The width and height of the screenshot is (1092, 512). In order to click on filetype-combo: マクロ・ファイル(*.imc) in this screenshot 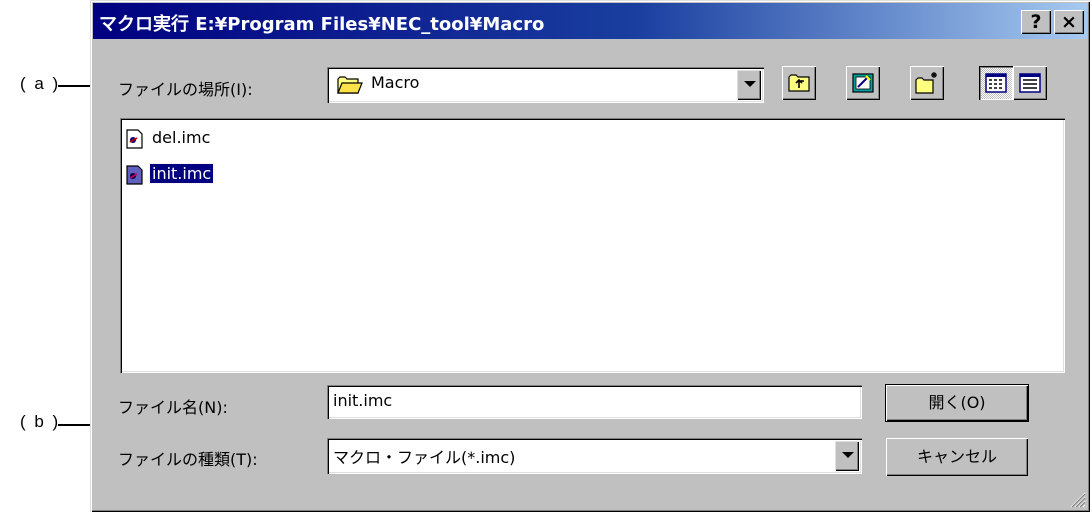, I will do `click(594, 456)`.